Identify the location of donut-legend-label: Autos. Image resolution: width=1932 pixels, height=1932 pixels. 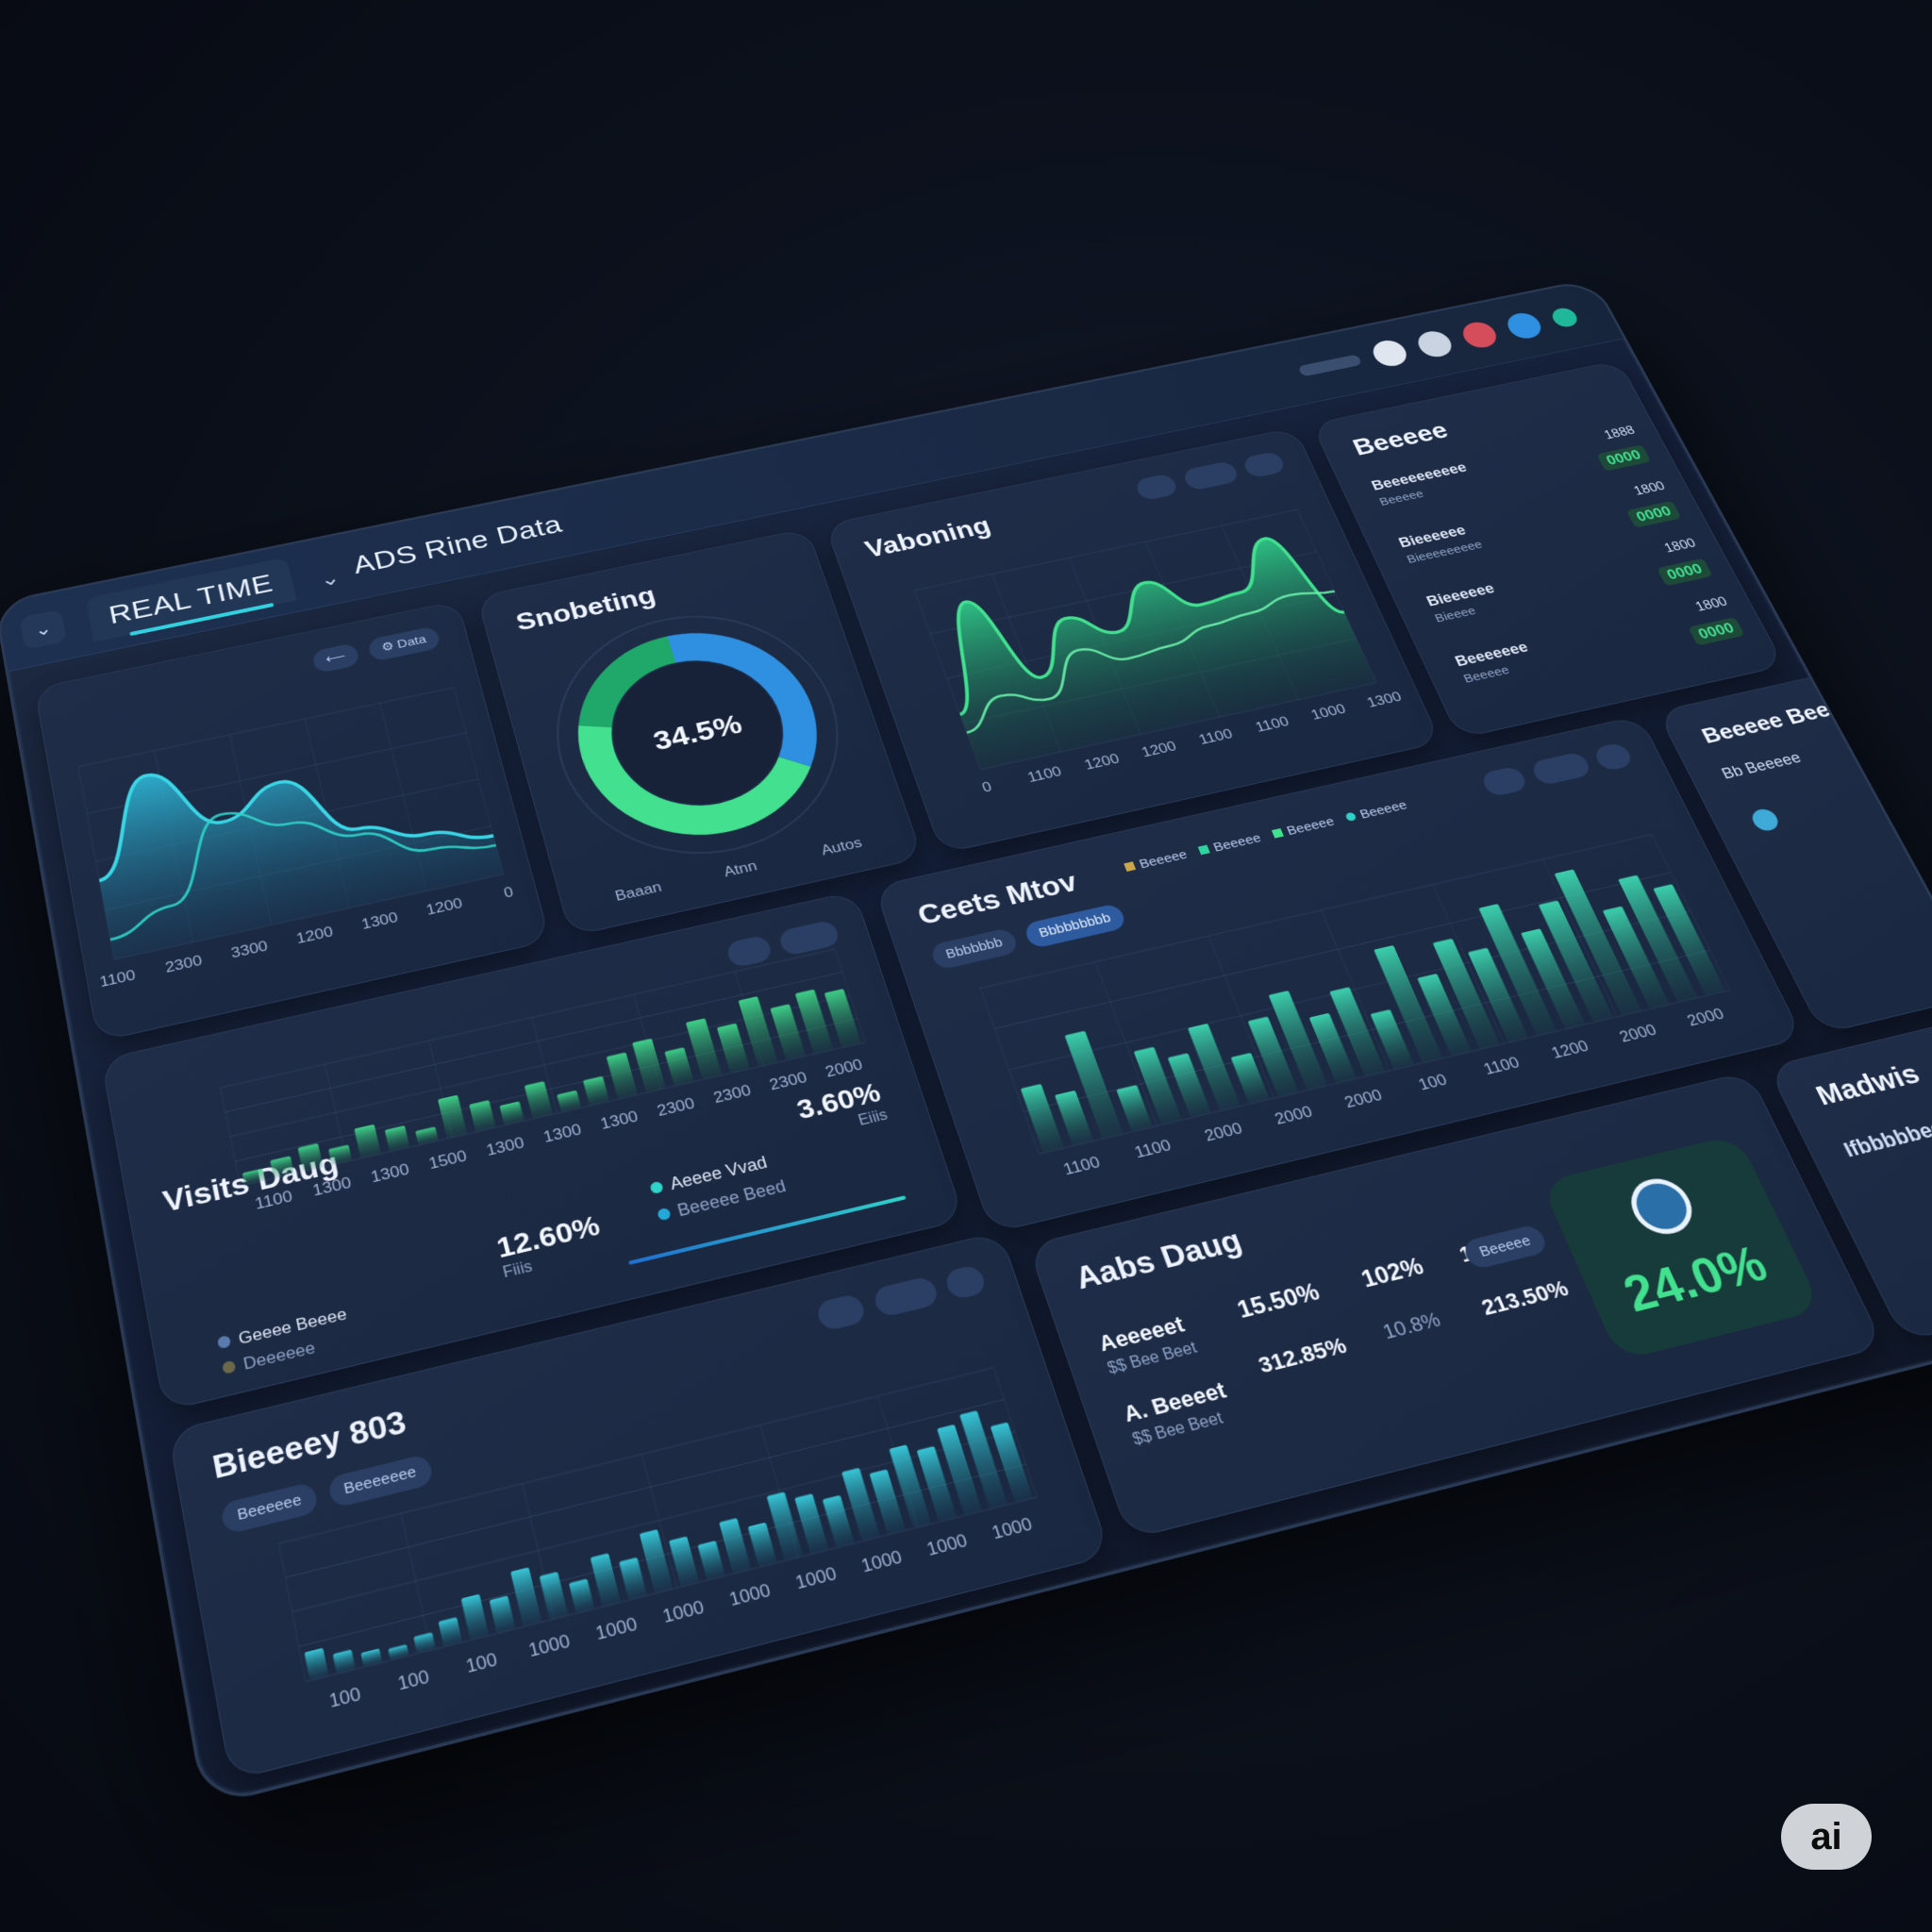
(843, 846).